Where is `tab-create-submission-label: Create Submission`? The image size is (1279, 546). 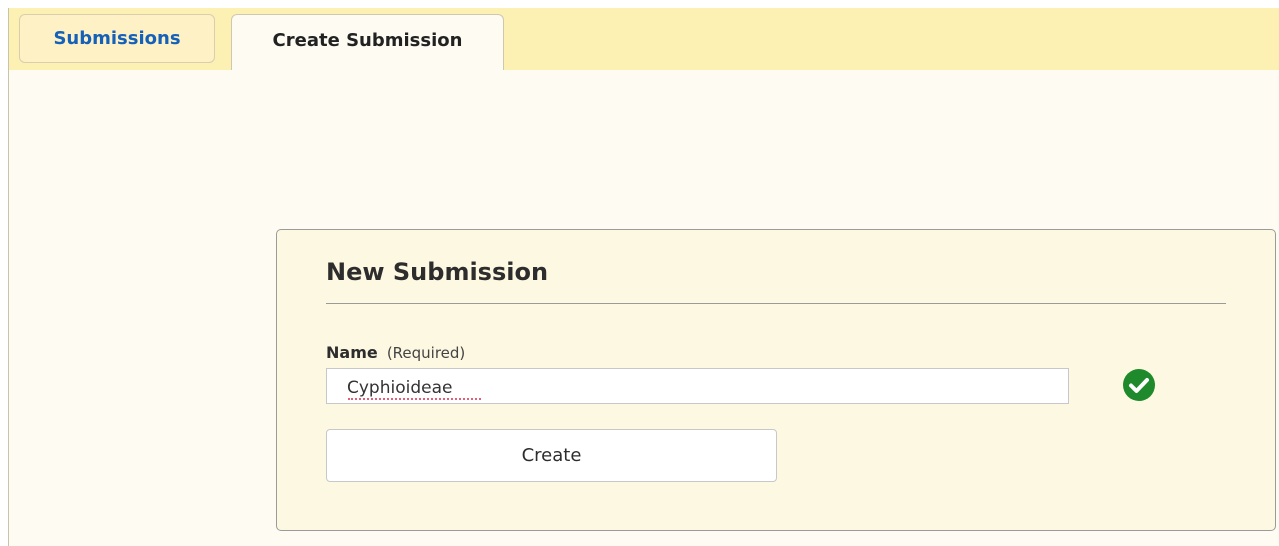 tab-create-submission-label: Create Submission is located at coordinates (367, 40).